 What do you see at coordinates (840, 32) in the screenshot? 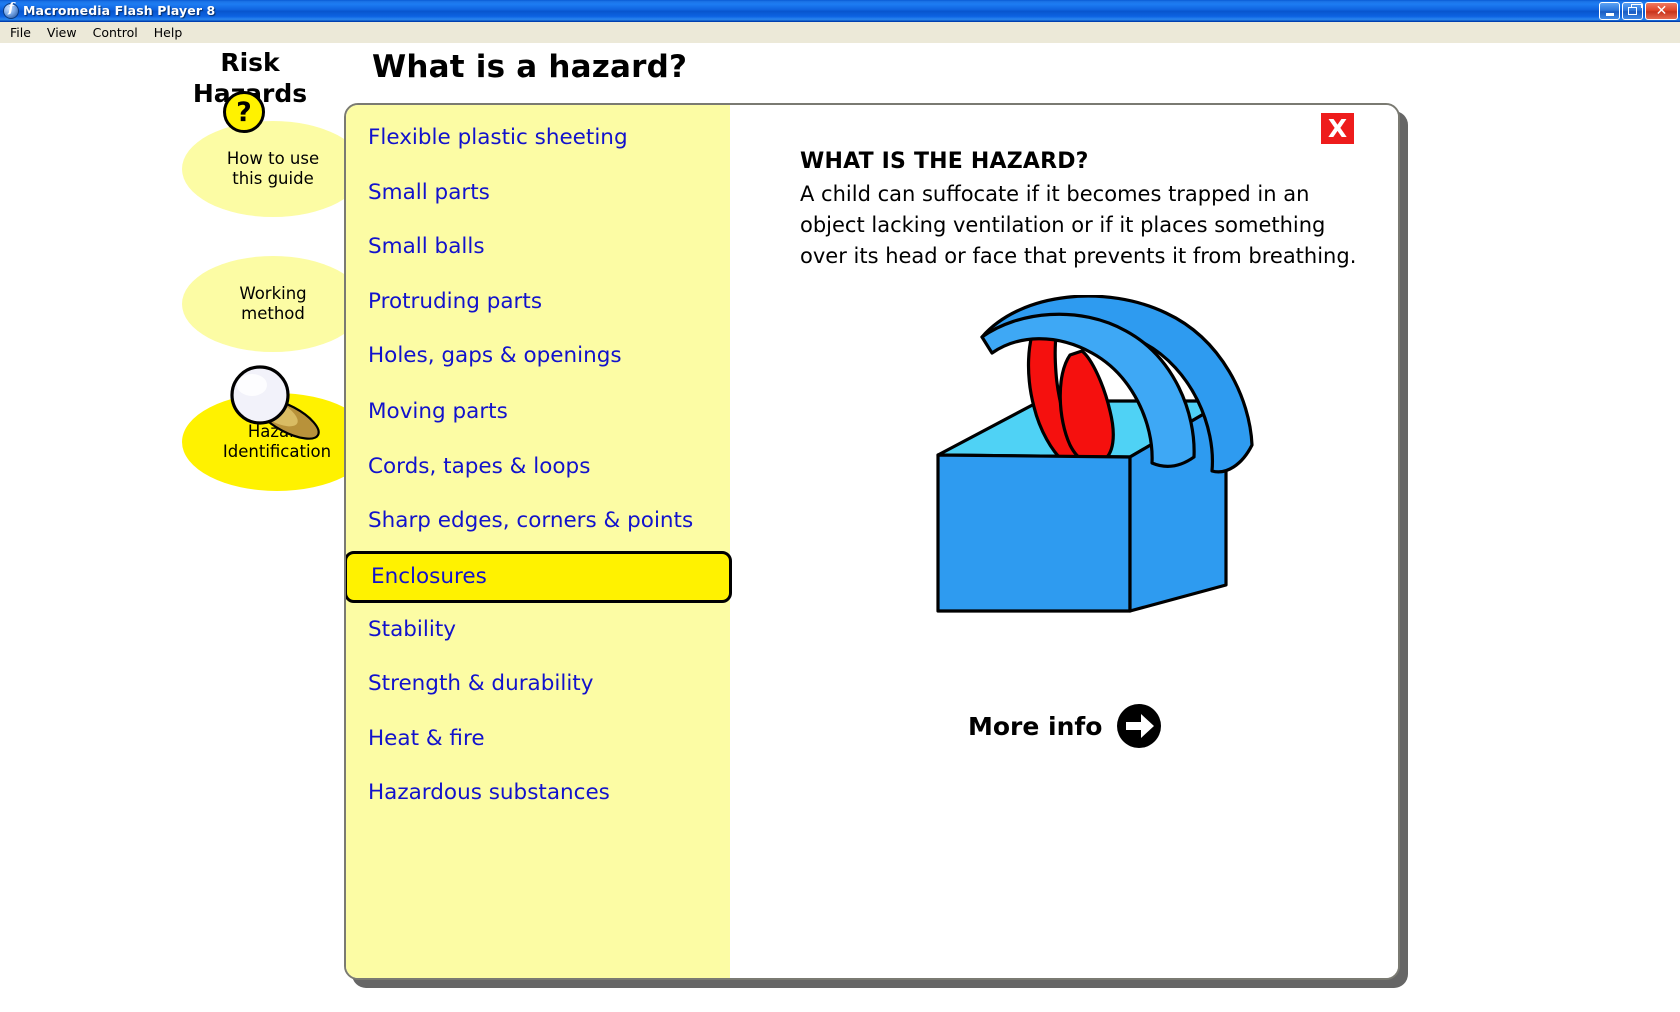
I see `menubar: File View Control Help` at bounding box center [840, 32].